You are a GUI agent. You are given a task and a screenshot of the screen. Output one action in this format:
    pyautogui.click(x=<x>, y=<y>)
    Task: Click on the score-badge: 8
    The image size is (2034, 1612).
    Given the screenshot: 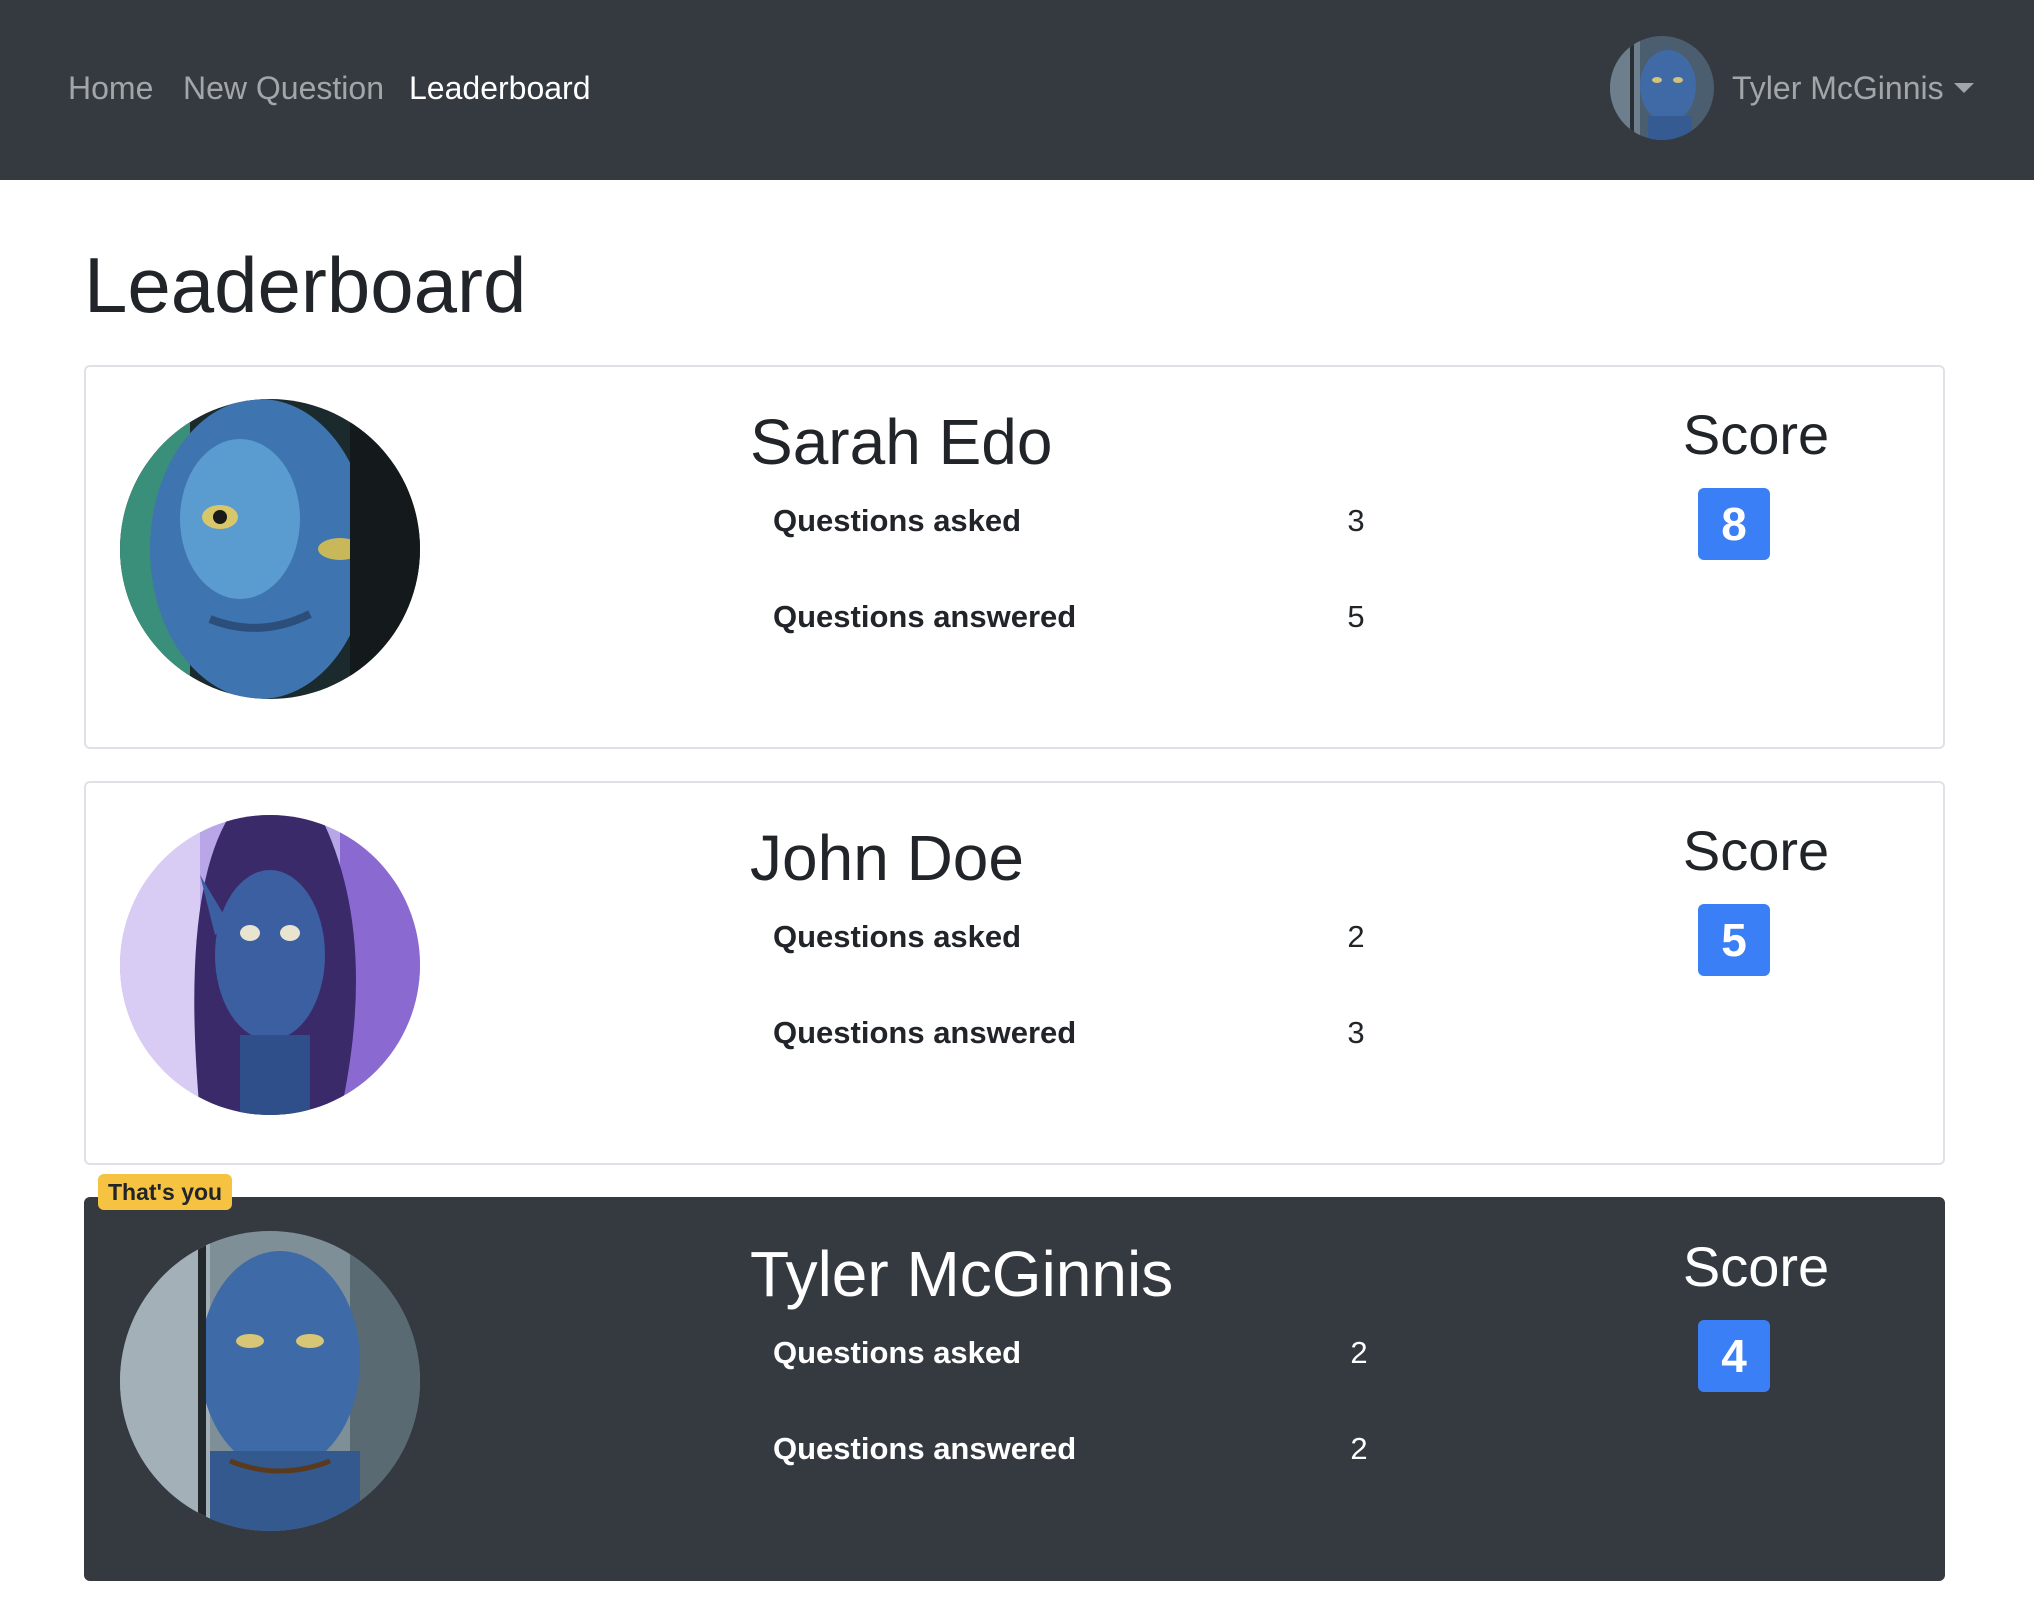 What is the action you would take?
    pyautogui.click(x=1734, y=524)
    